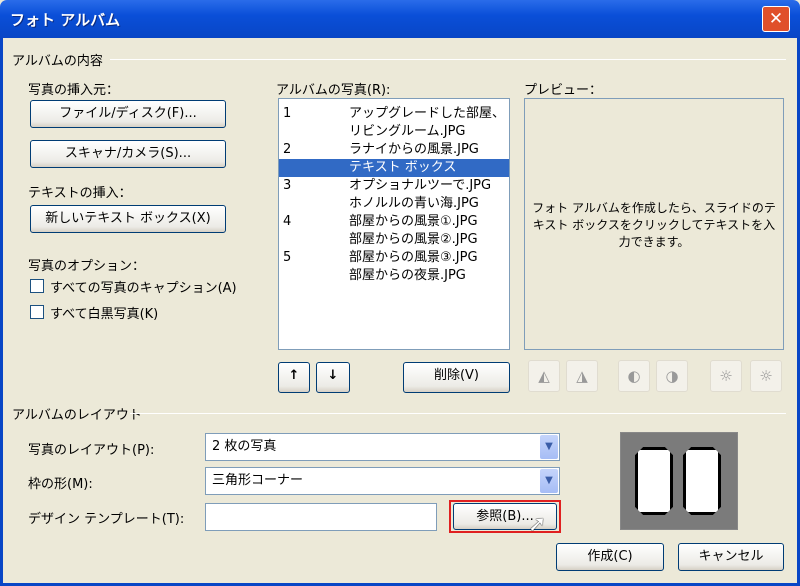 The height and width of the screenshot is (586, 800). What do you see at coordinates (413, 257) in the screenshot?
I see `photo-name: 部屋からの風景③.JPG` at bounding box center [413, 257].